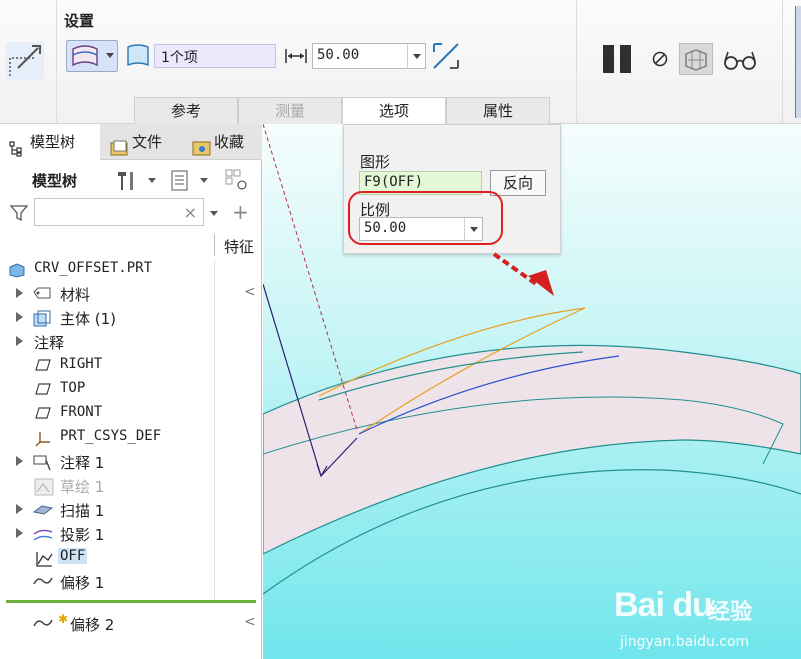 Image resolution: width=801 pixels, height=659 pixels. What do you see at coordinates (43, 558) in the screenshot?
I see `graph-icon` at bounding box center [43, 558].